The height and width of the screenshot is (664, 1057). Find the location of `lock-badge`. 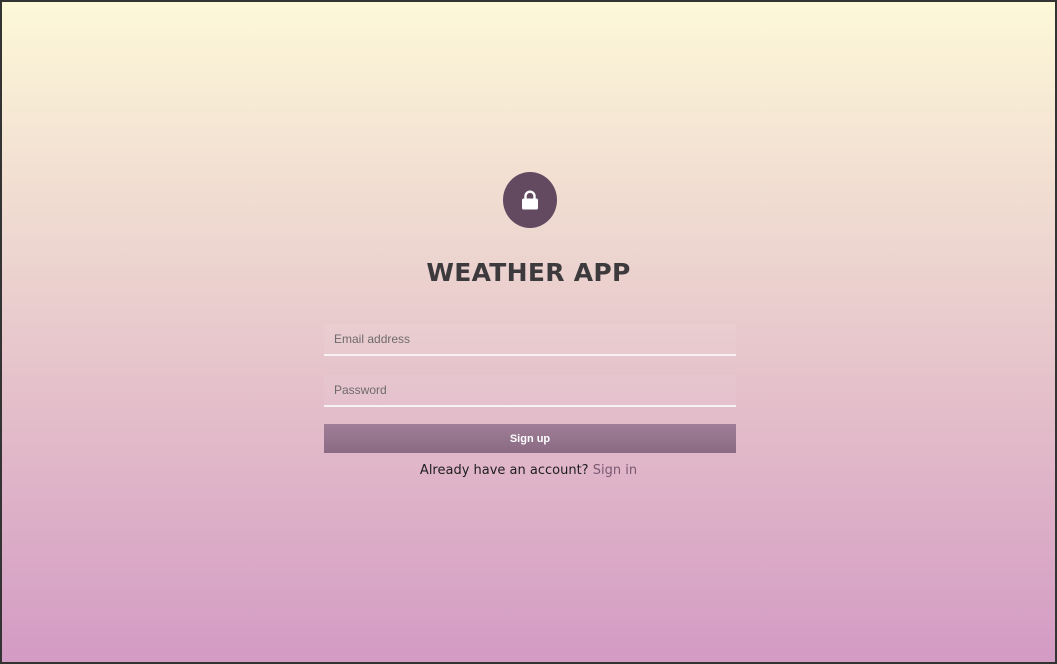

lock-badge is located at coordinates (530, 200).